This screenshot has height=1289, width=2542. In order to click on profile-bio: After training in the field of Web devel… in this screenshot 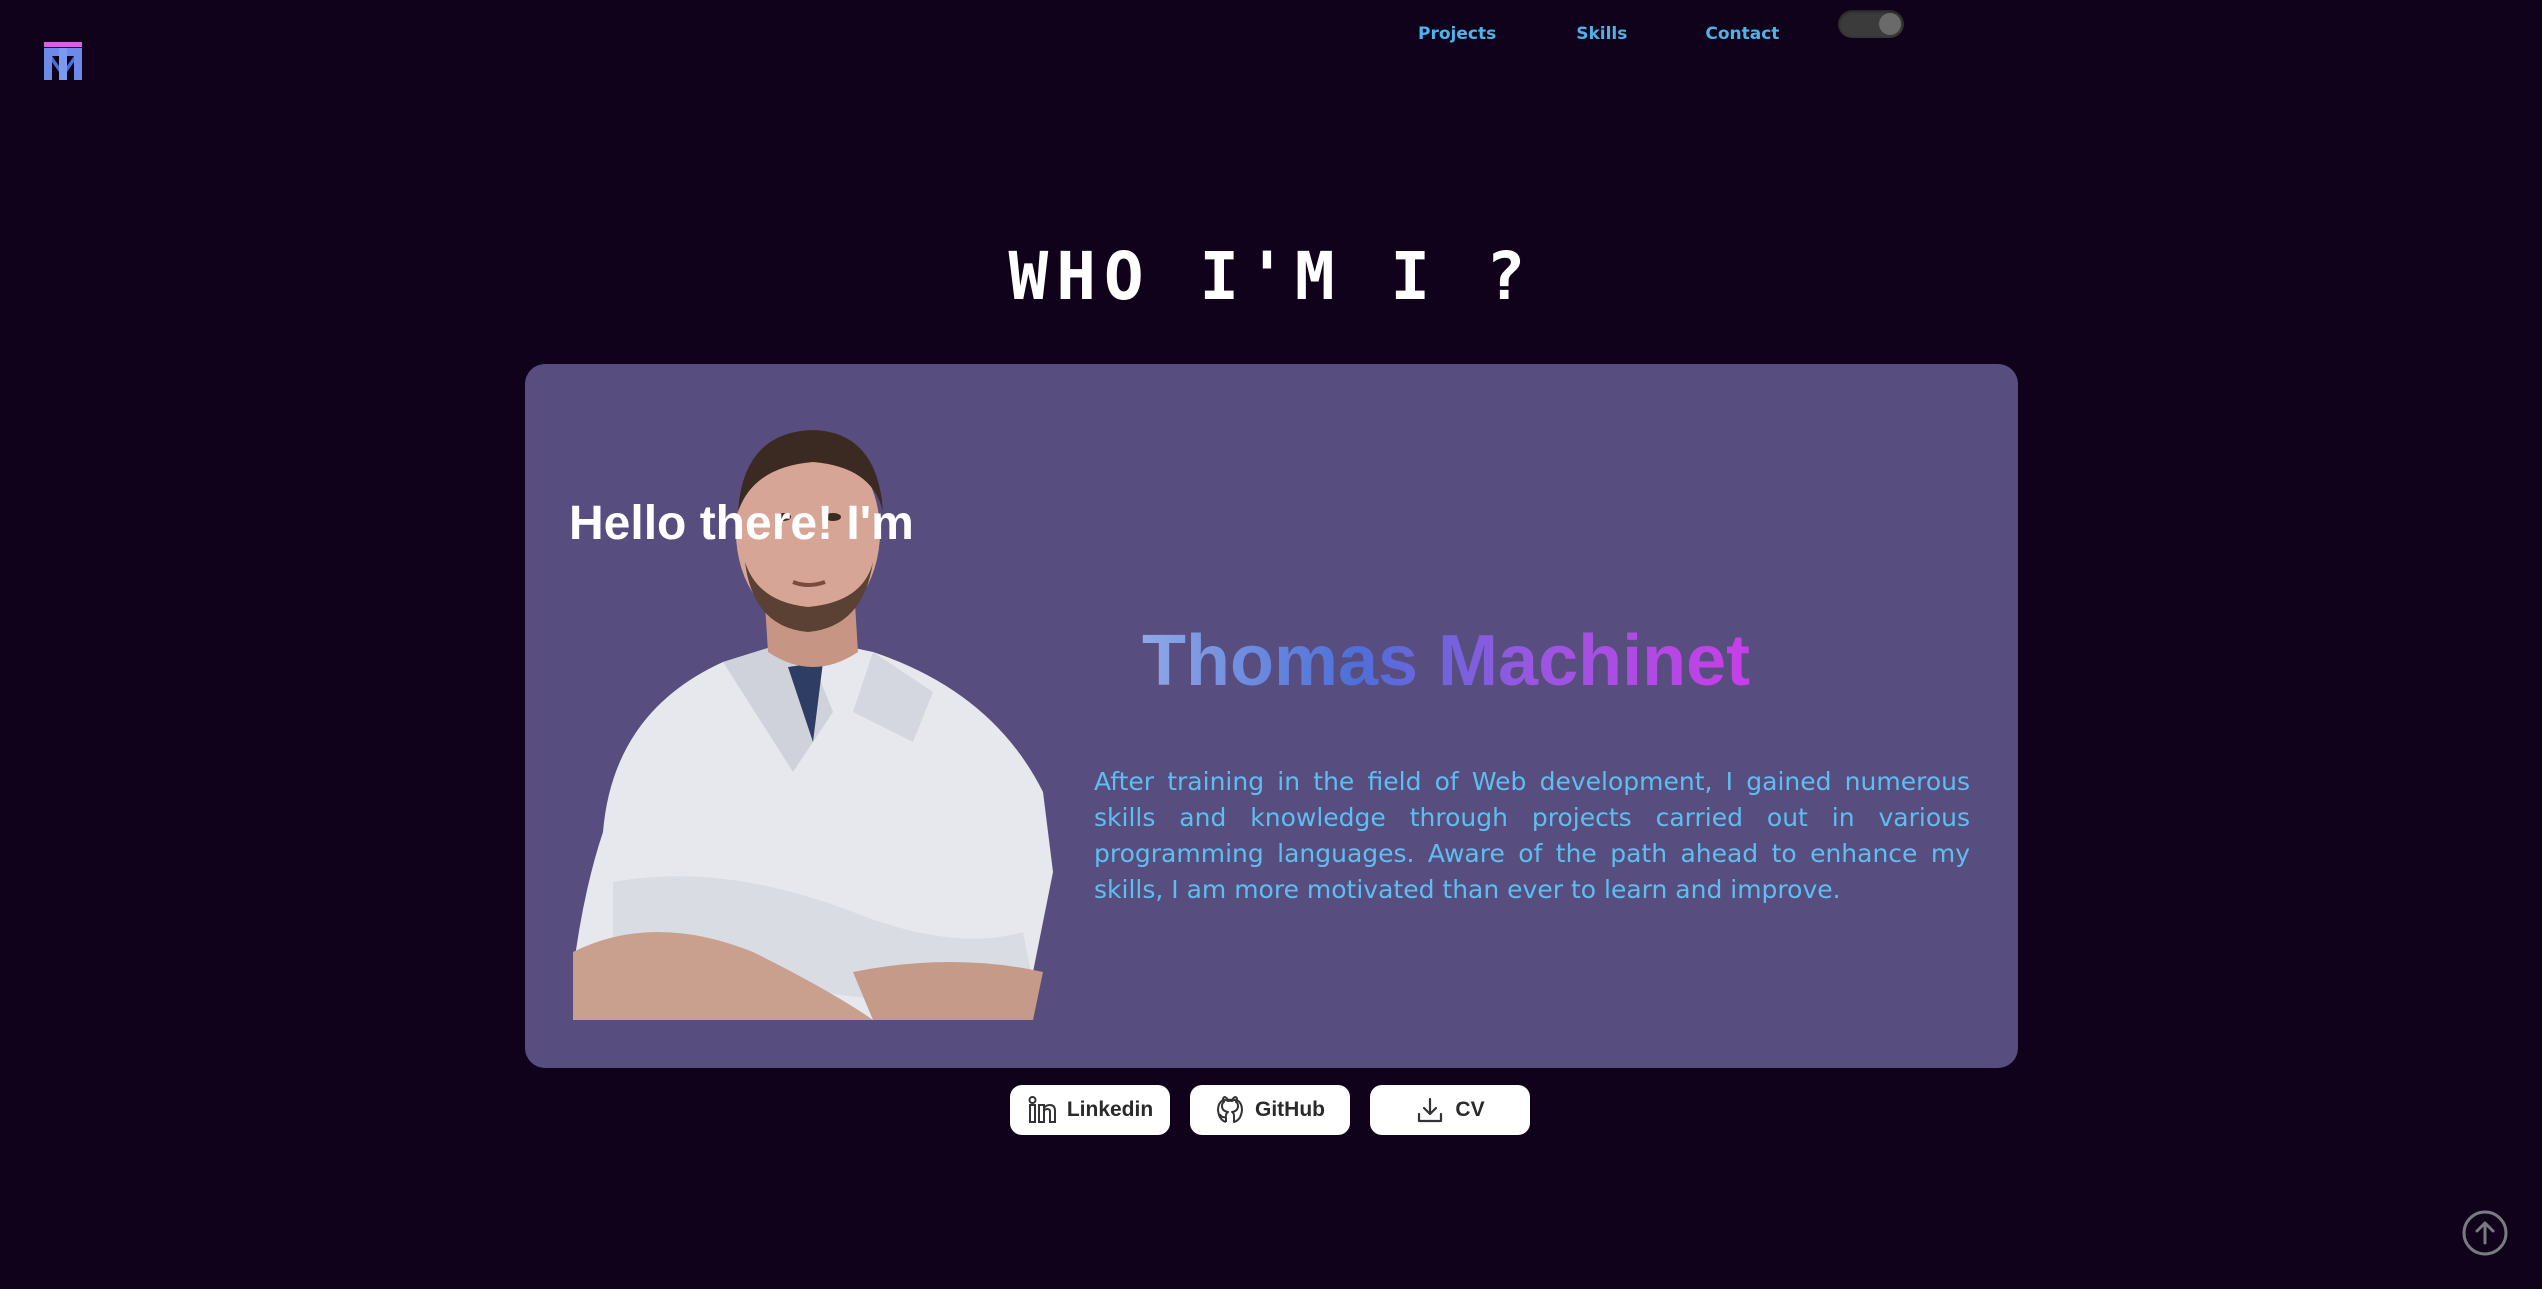, I will do `click(1532, 835)`.